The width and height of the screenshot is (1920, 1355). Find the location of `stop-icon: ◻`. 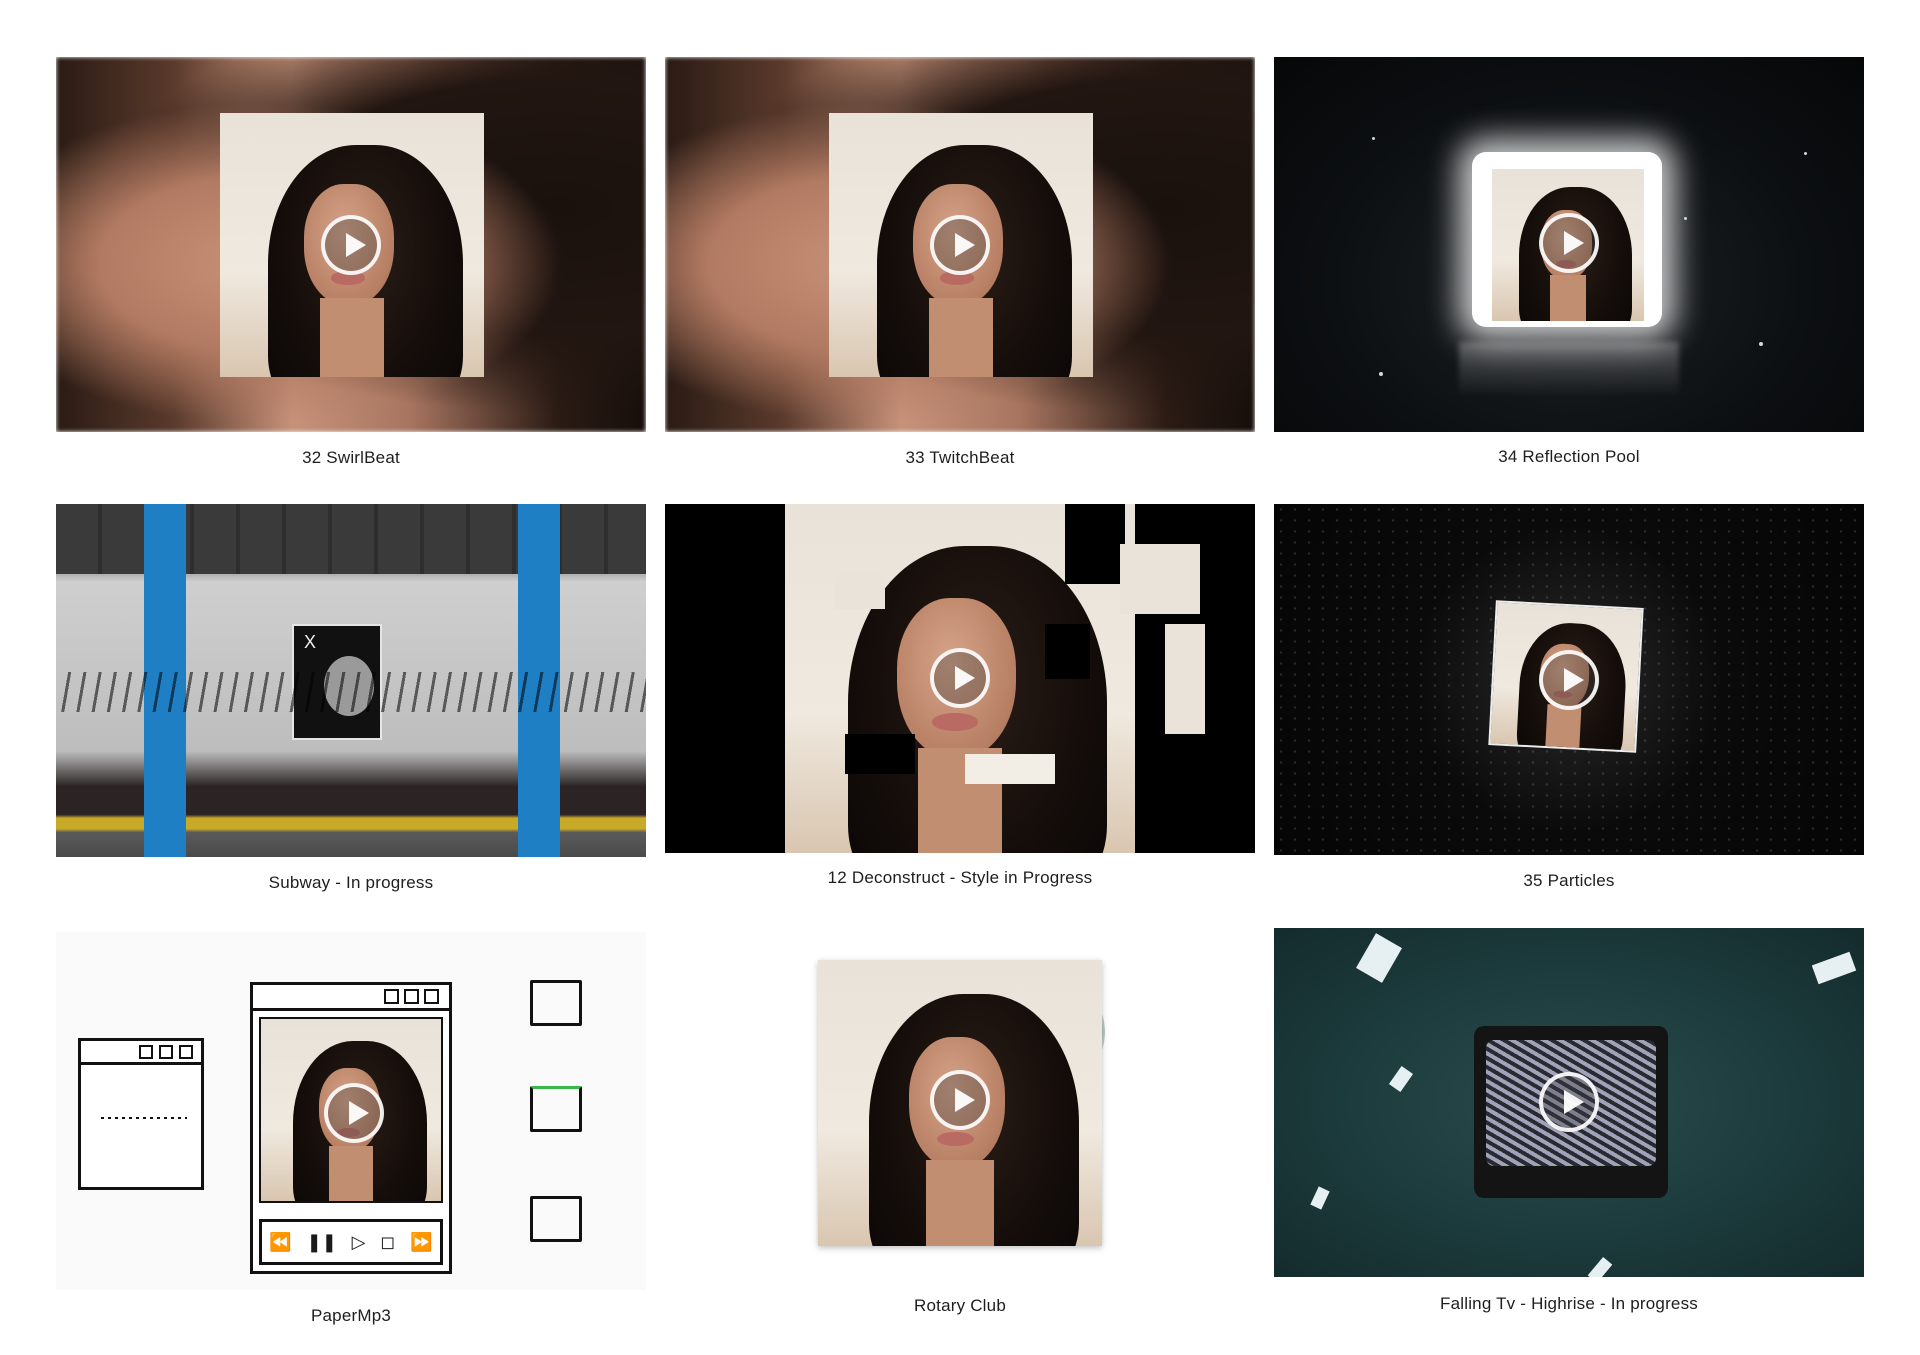

stop-icon: ◻ is located at coordinates (387, 1242).